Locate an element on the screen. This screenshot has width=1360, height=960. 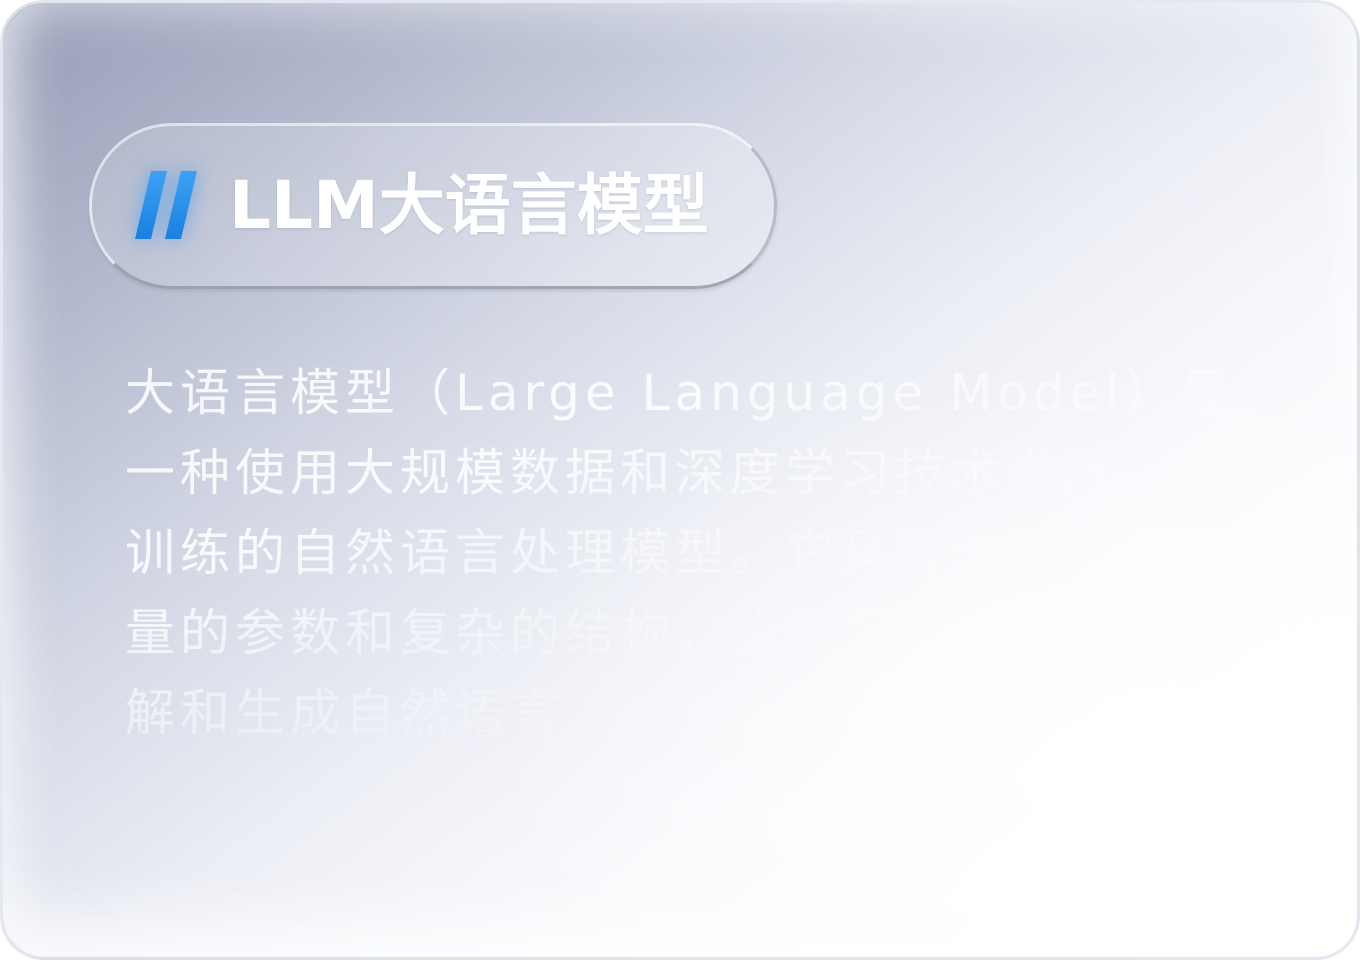
double-slash-icon is located at coordinates (166, 205).